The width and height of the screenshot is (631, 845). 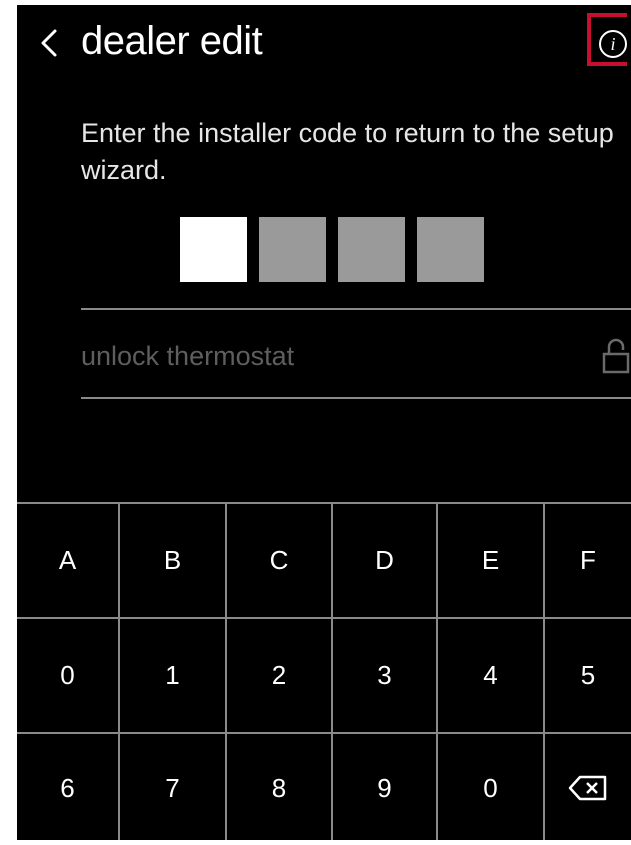 I want to click on keypad-key: 9, so click(x=385, y=787).